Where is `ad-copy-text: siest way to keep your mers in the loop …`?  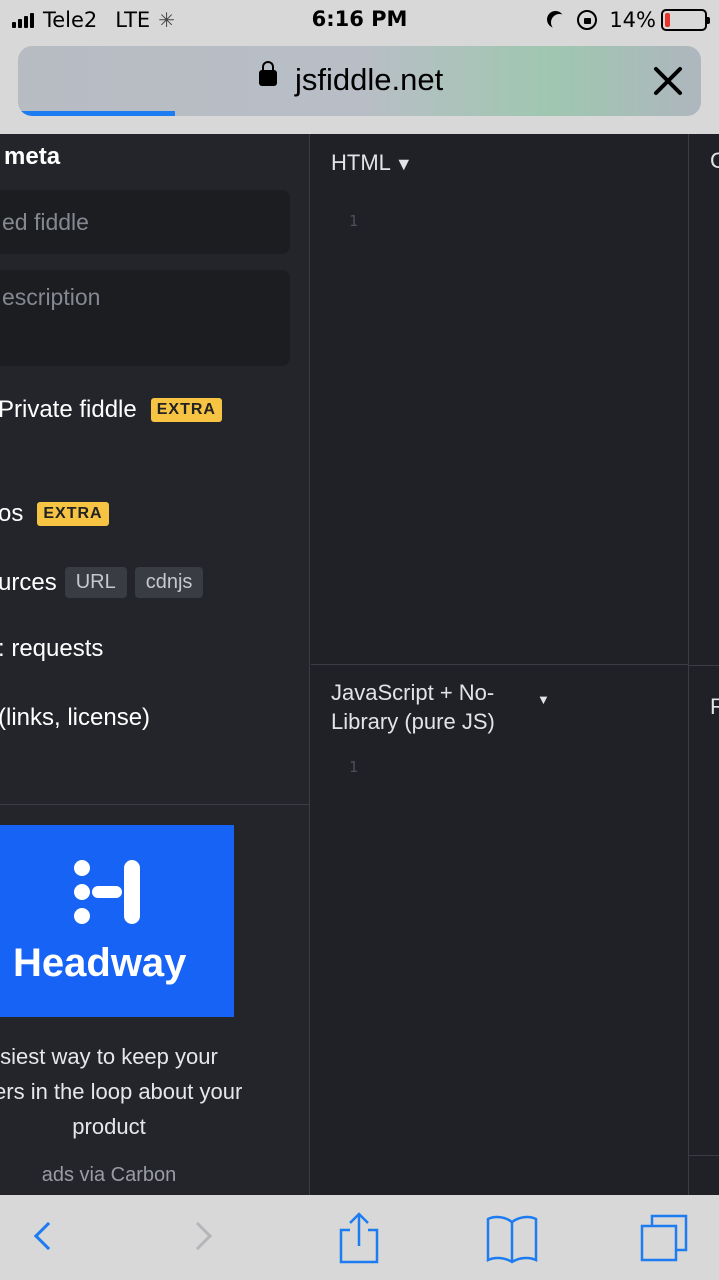
ad-copy-text: siest way to keep your mers in the loop … is located at coordinates (137, 1091).